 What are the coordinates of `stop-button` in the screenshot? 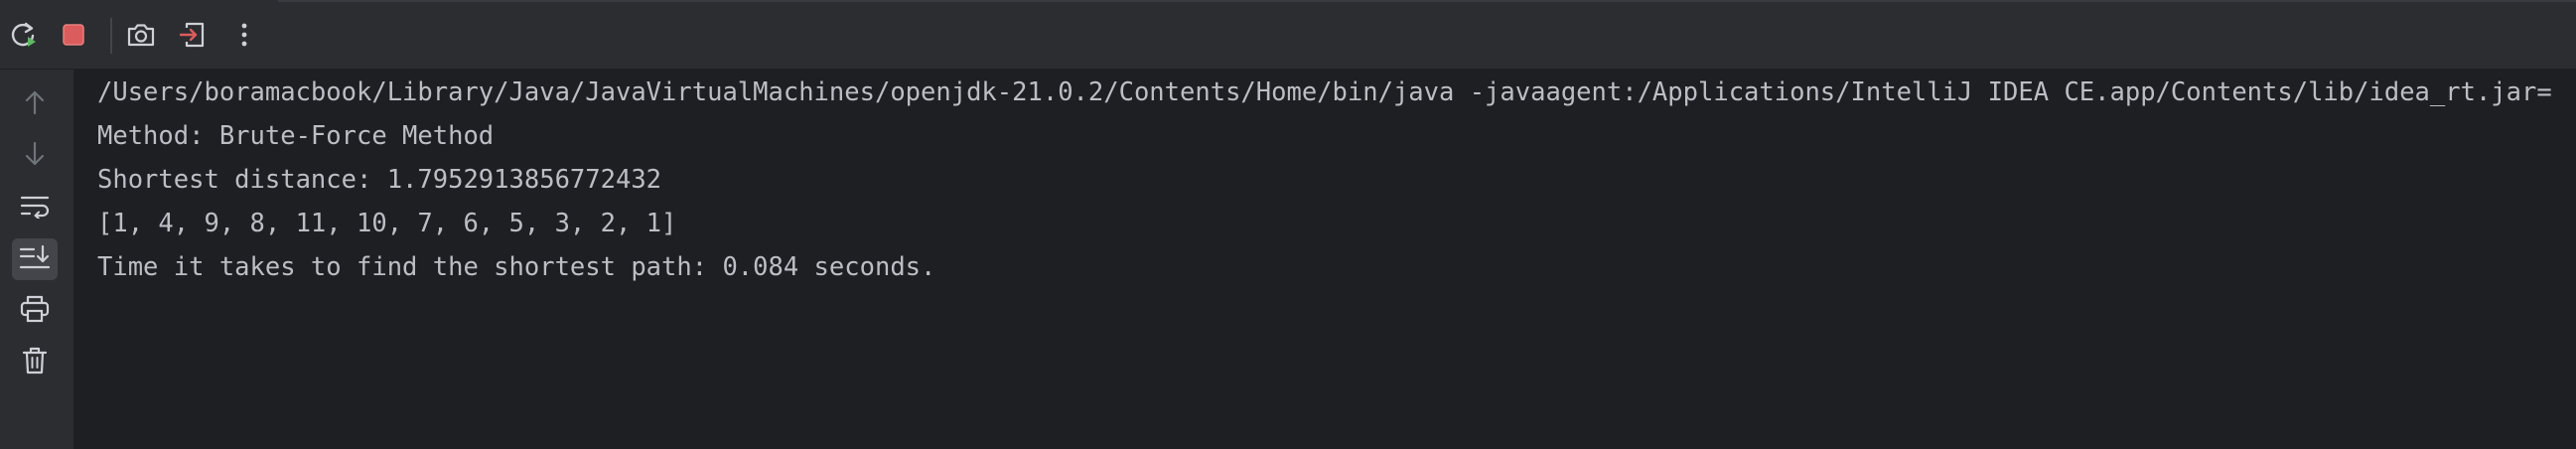 It's located at (74, 35).